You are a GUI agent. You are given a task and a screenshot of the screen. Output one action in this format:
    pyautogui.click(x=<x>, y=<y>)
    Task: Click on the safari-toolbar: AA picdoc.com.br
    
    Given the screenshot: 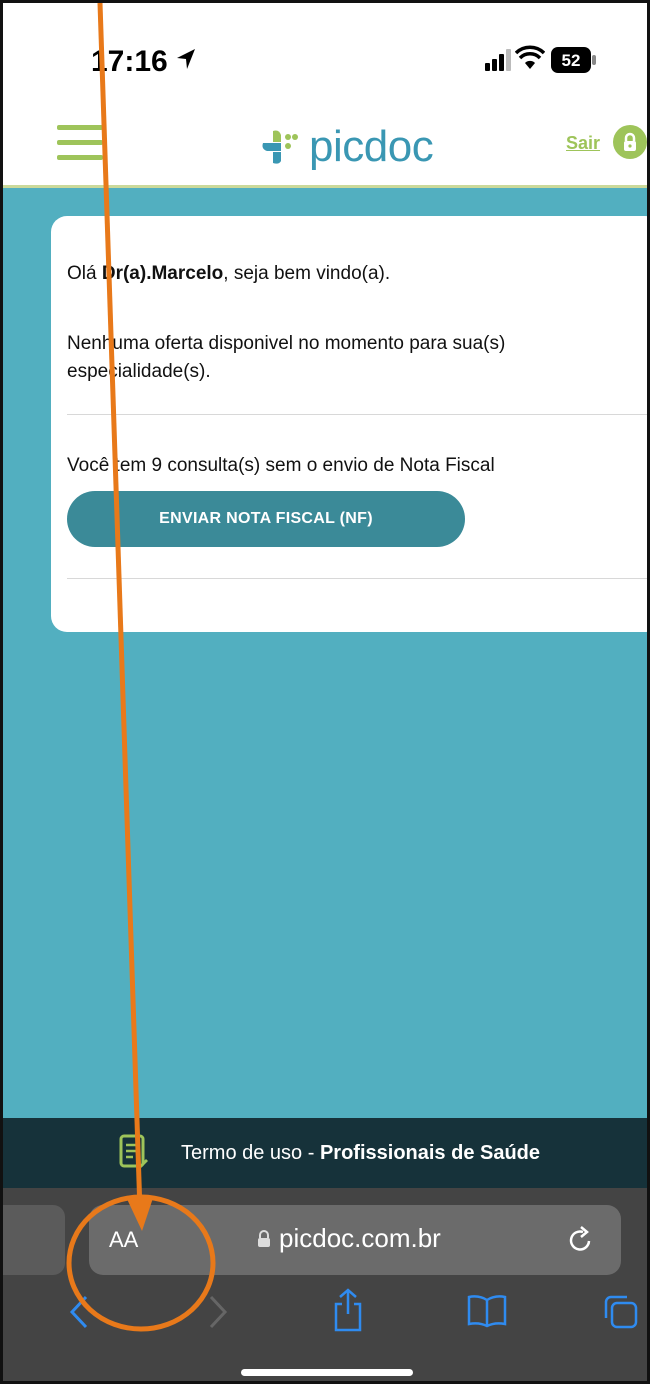 What is the action you would take?
    pyautogui.click(x=325, y=1284)
    